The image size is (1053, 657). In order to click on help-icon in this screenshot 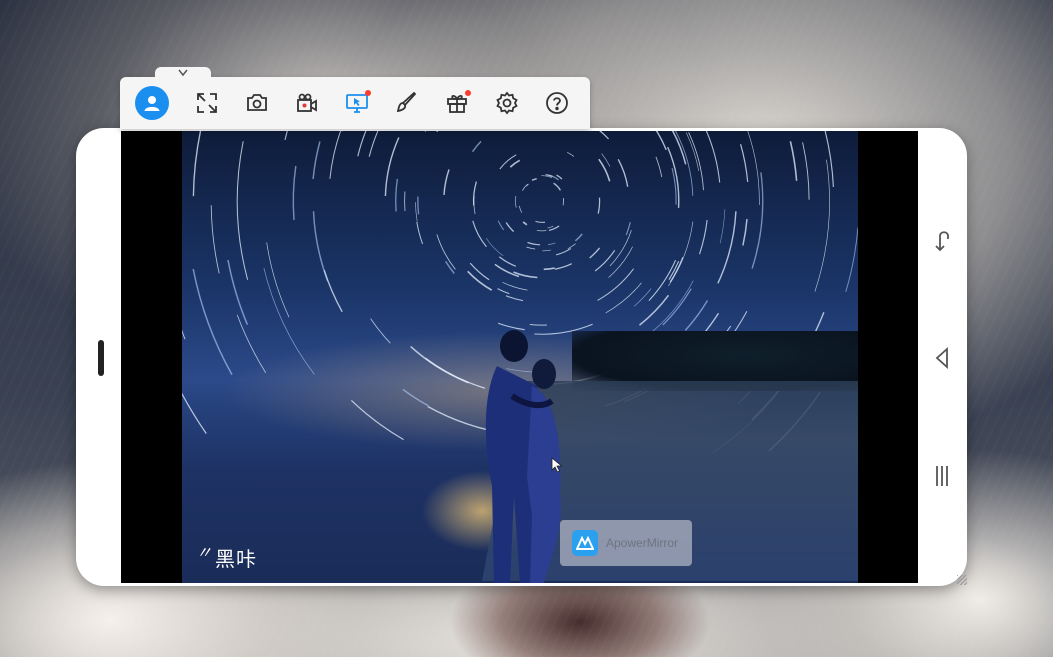, I will do `click(557, 103)`.